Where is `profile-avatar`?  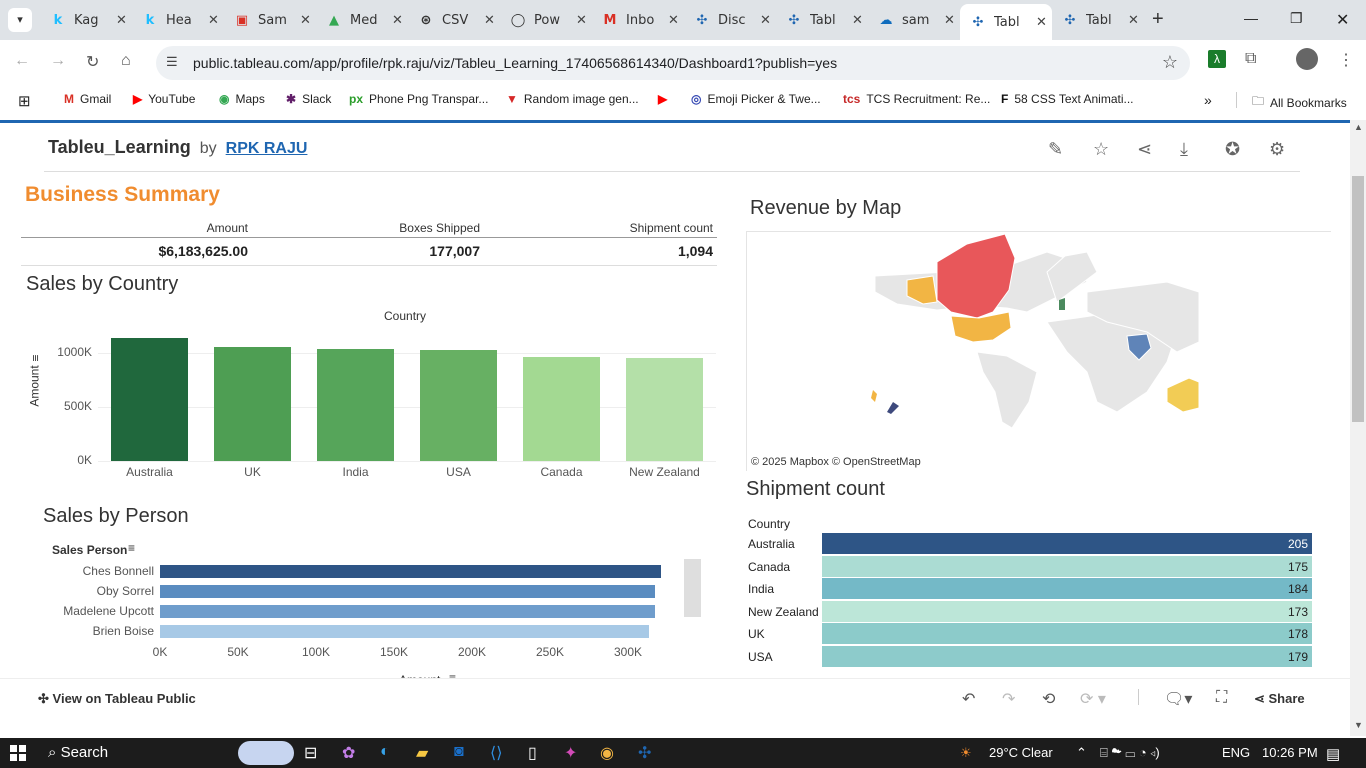
profile-avatar is located at coordinates (1307, 59).